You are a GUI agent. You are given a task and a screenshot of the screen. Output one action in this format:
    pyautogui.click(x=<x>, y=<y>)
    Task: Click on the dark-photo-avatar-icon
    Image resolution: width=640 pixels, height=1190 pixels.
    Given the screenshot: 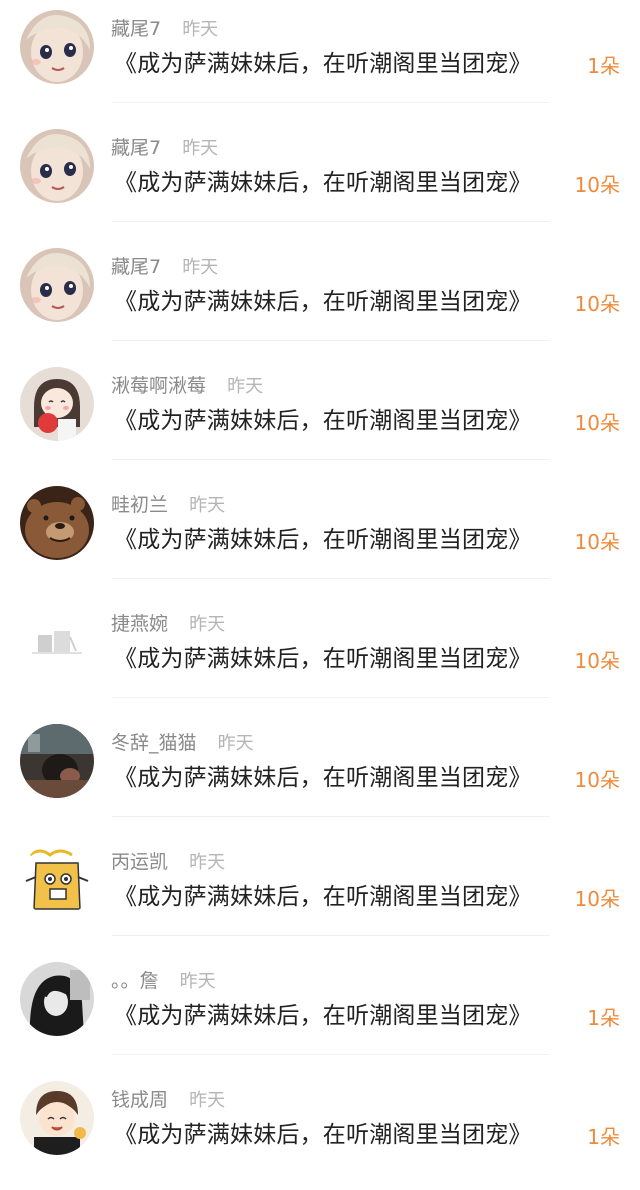 What is the action you would take?
    pyautogui.click(x=57, y=761)
    